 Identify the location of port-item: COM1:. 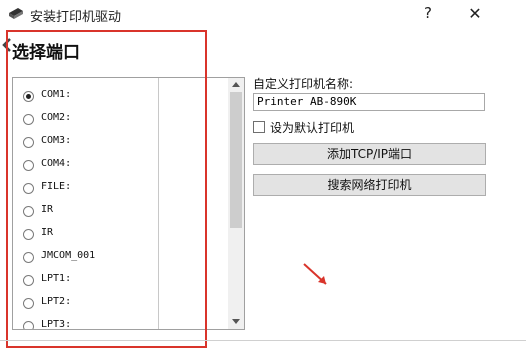
(88, 97).